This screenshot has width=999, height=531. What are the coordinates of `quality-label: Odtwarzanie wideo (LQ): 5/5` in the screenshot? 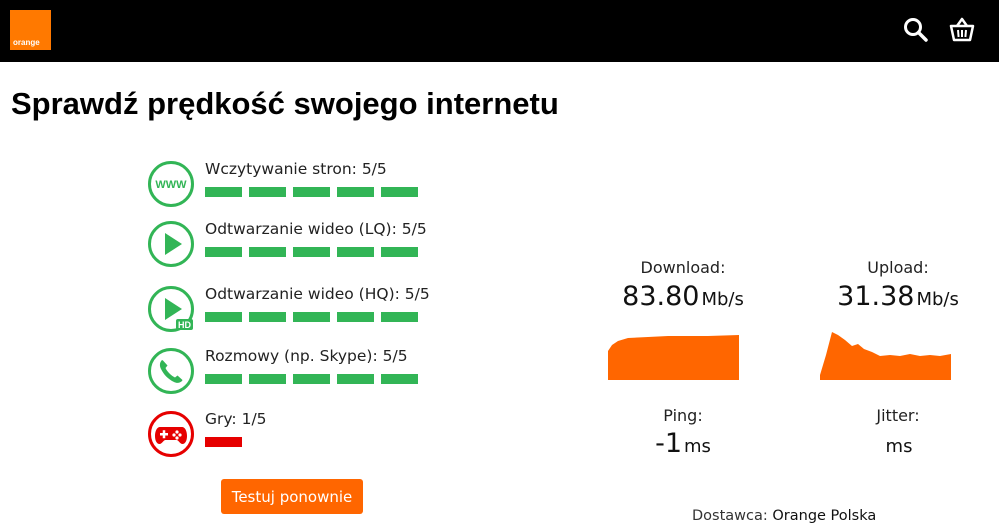 It's located at (316, 229).